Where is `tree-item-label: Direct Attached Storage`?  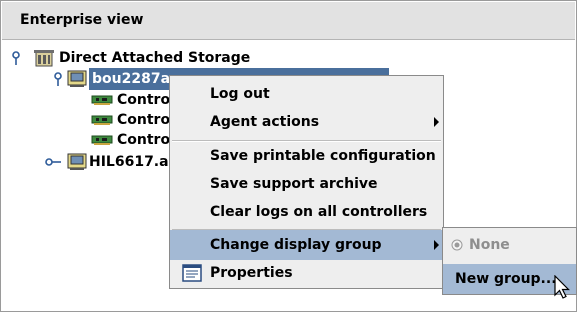
tree-item-label: Direct Attached Storage is located at coordinates (155, 58).